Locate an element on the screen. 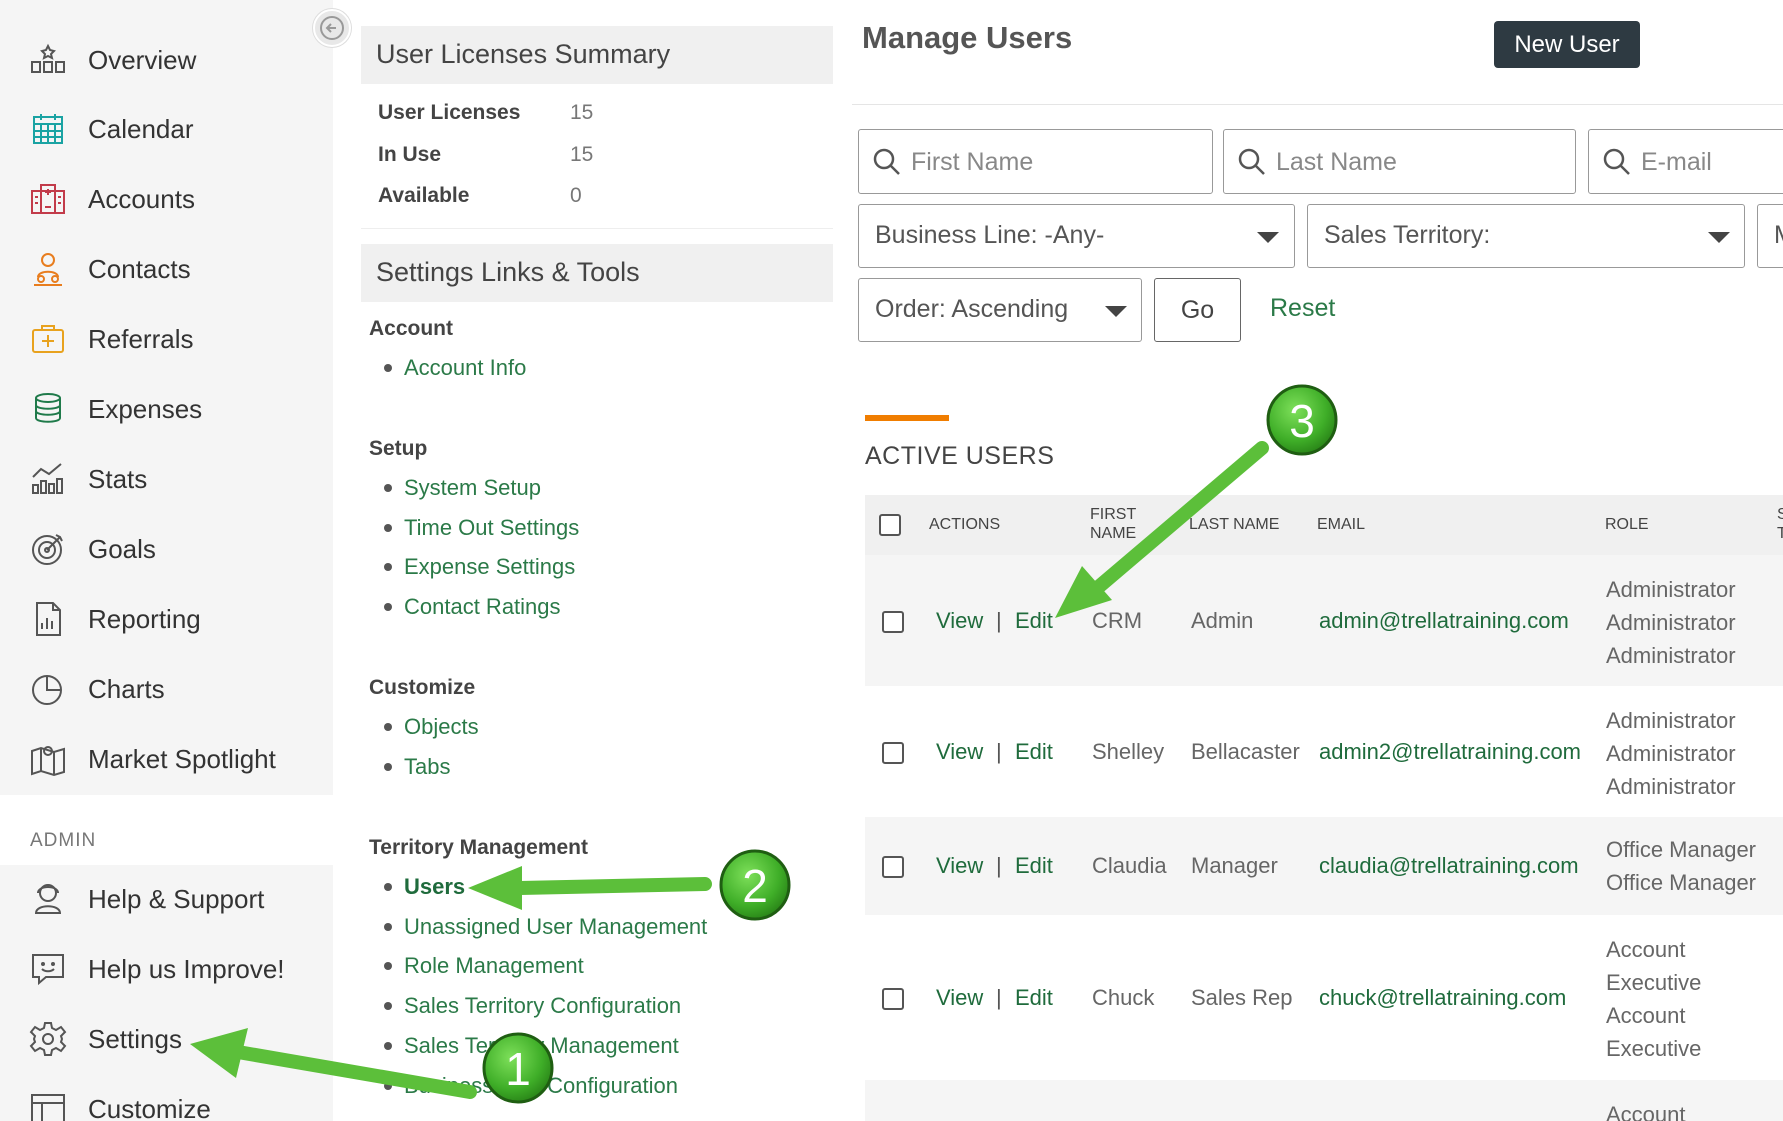 The width and height of the screenshot is (1783, 1121). link-sales-territory-management: Sales Territory Management is located at coordinates (531, 1046).